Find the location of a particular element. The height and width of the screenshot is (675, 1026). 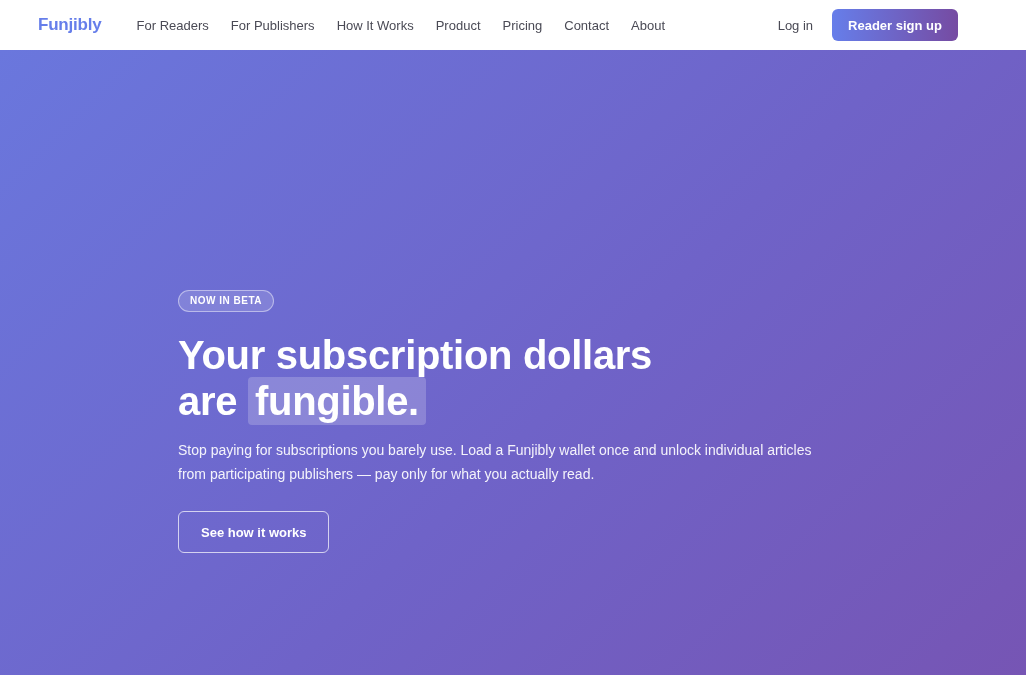

nav-link: For Readers is located at coordinates (172, 25).